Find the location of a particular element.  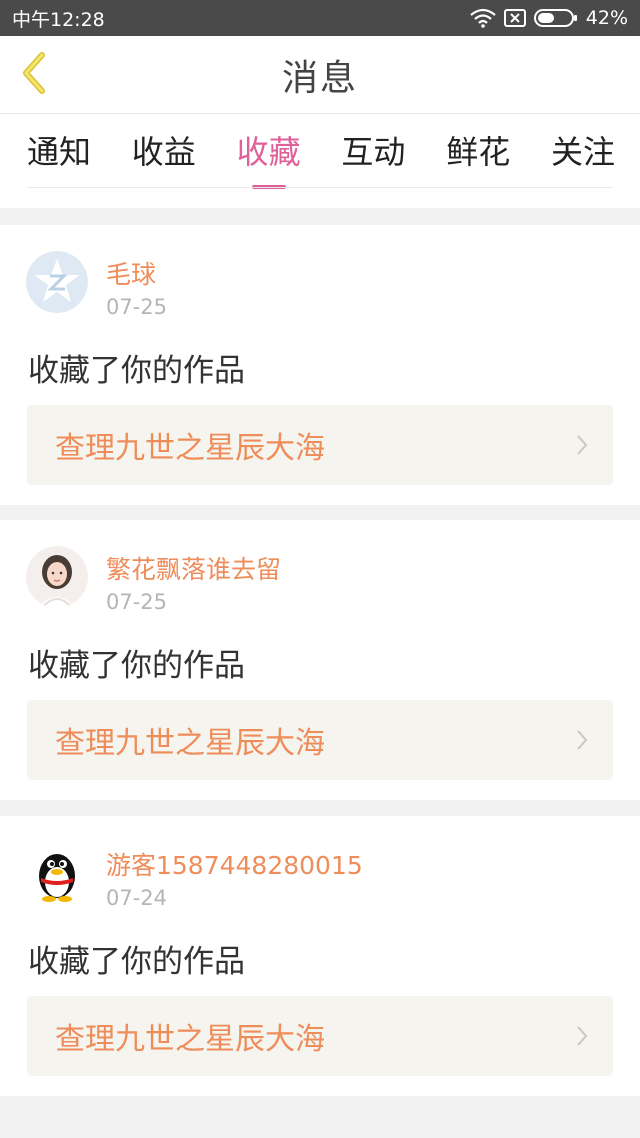

username: 毛球 is located at coordinates (131, 273).